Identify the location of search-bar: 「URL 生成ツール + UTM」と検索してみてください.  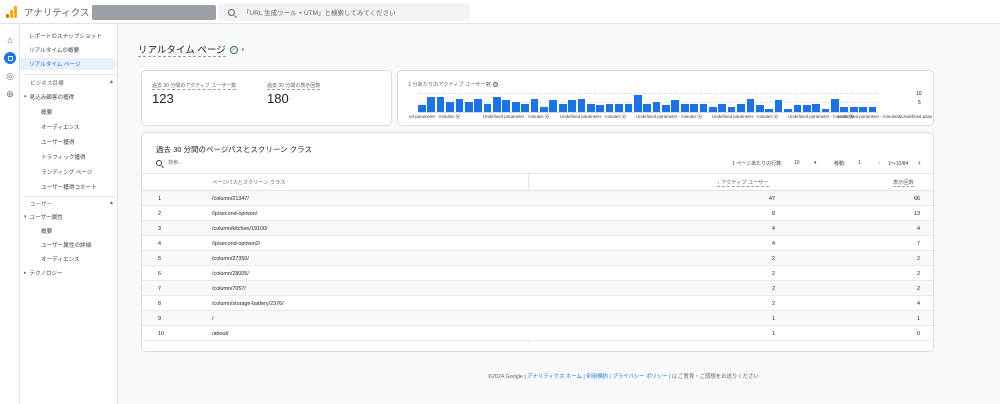
(344, 12).